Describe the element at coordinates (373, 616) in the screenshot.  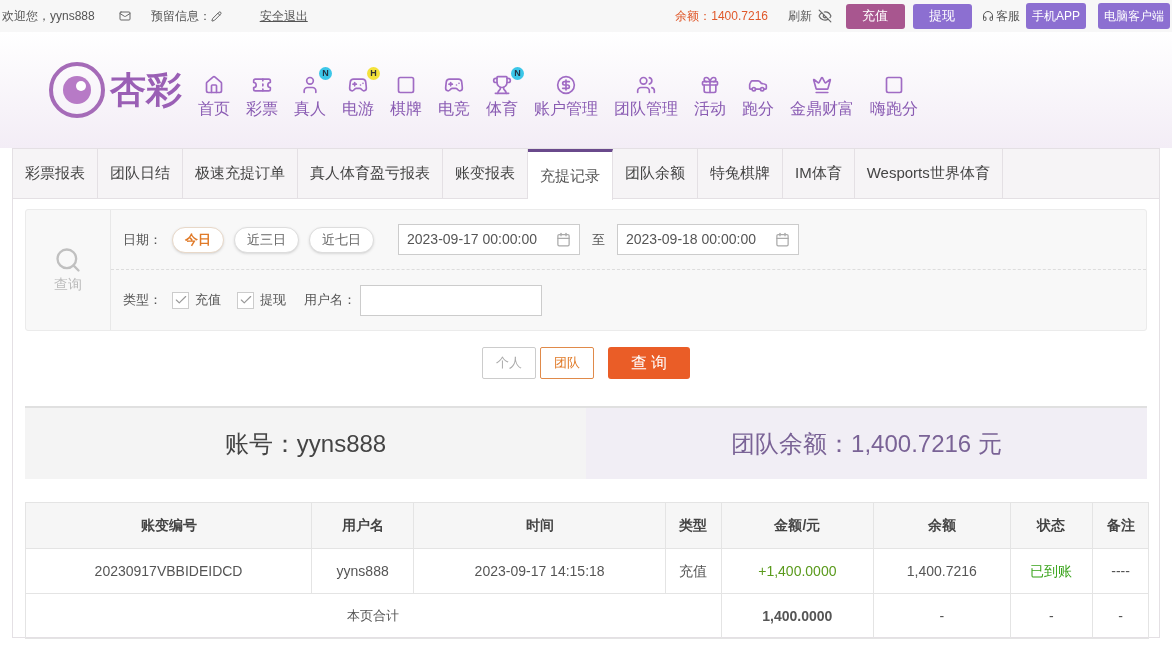
I see `total-label-cell: 本页合计` at that location.